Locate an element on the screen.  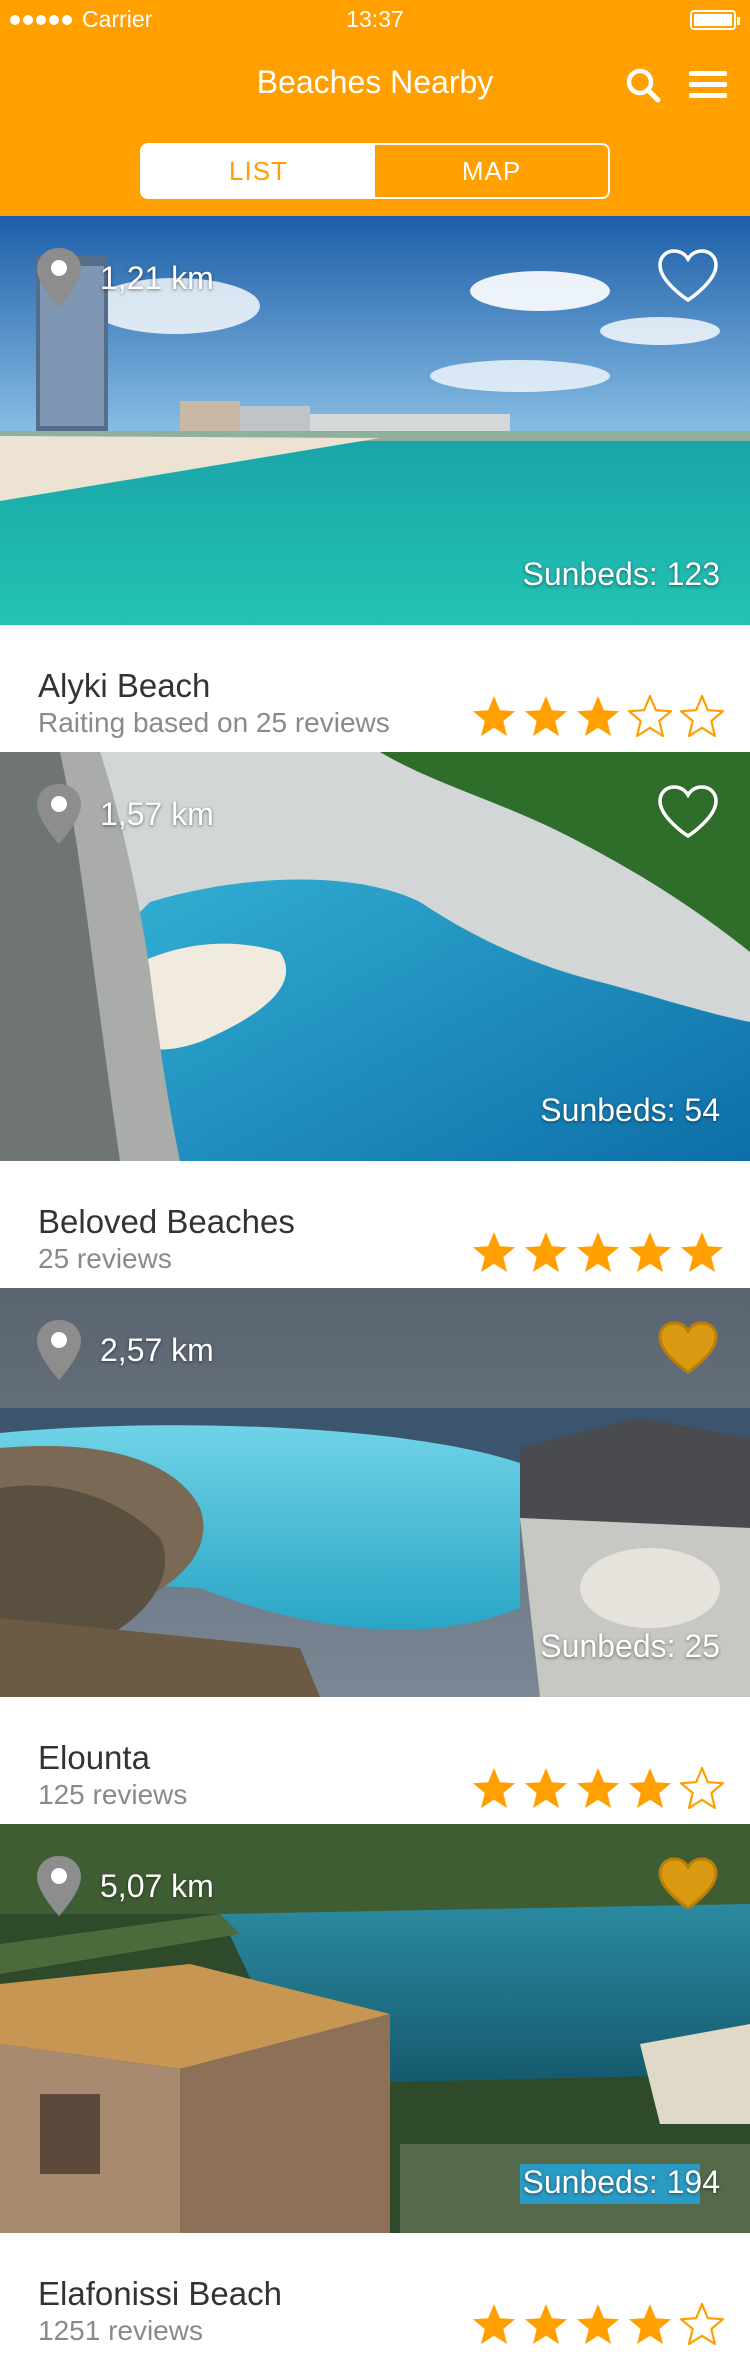
search-icon is located at coordinates (643, 85).